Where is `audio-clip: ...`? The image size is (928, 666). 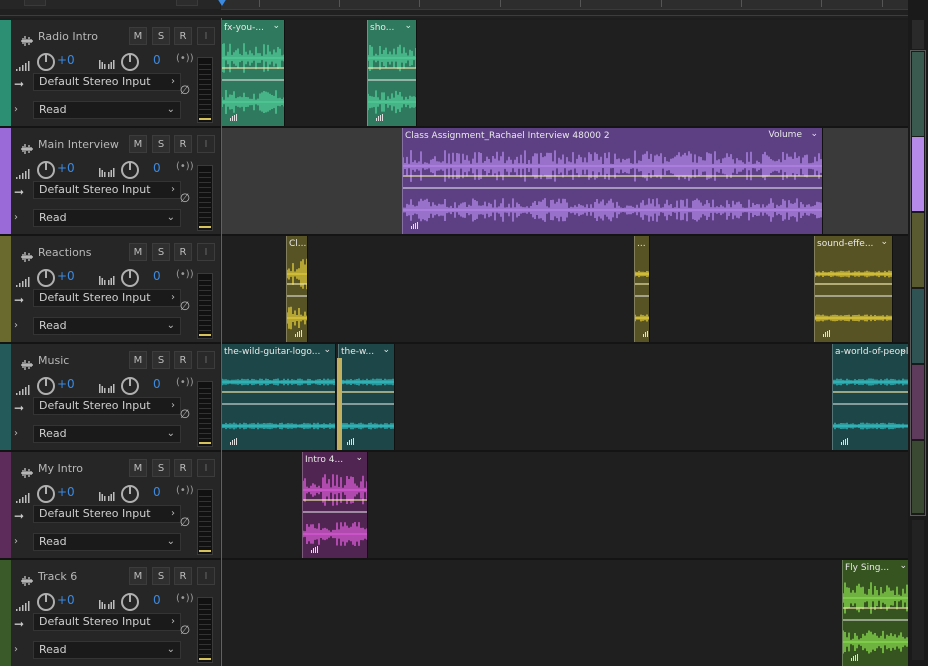
audio-clip: ... is located at coordinates (642, 289).